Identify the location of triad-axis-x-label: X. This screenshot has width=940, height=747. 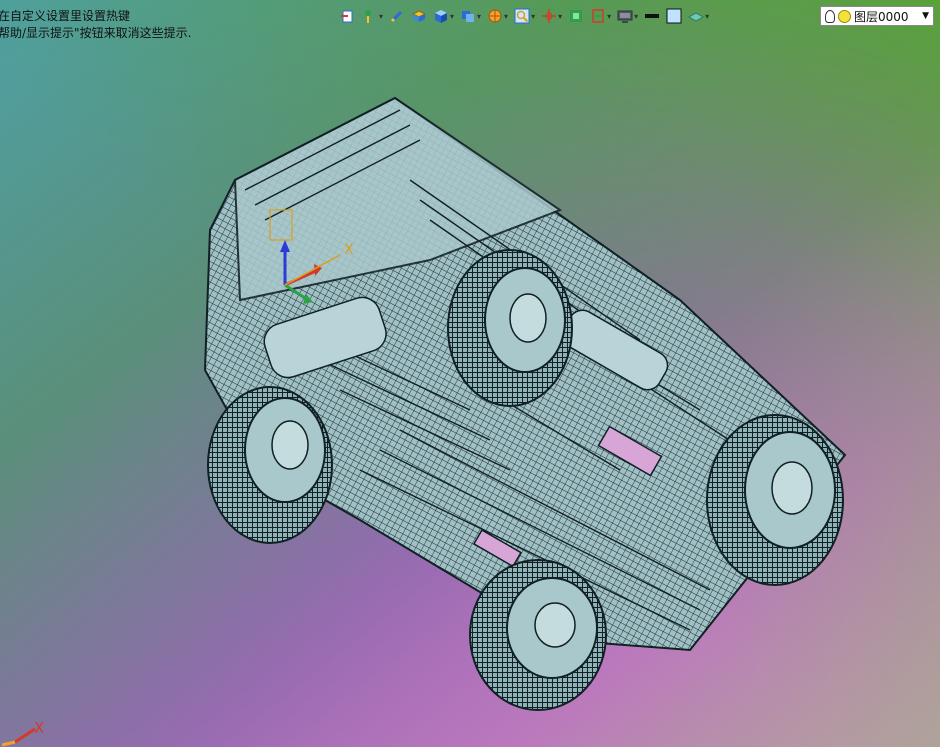
(39, 728).